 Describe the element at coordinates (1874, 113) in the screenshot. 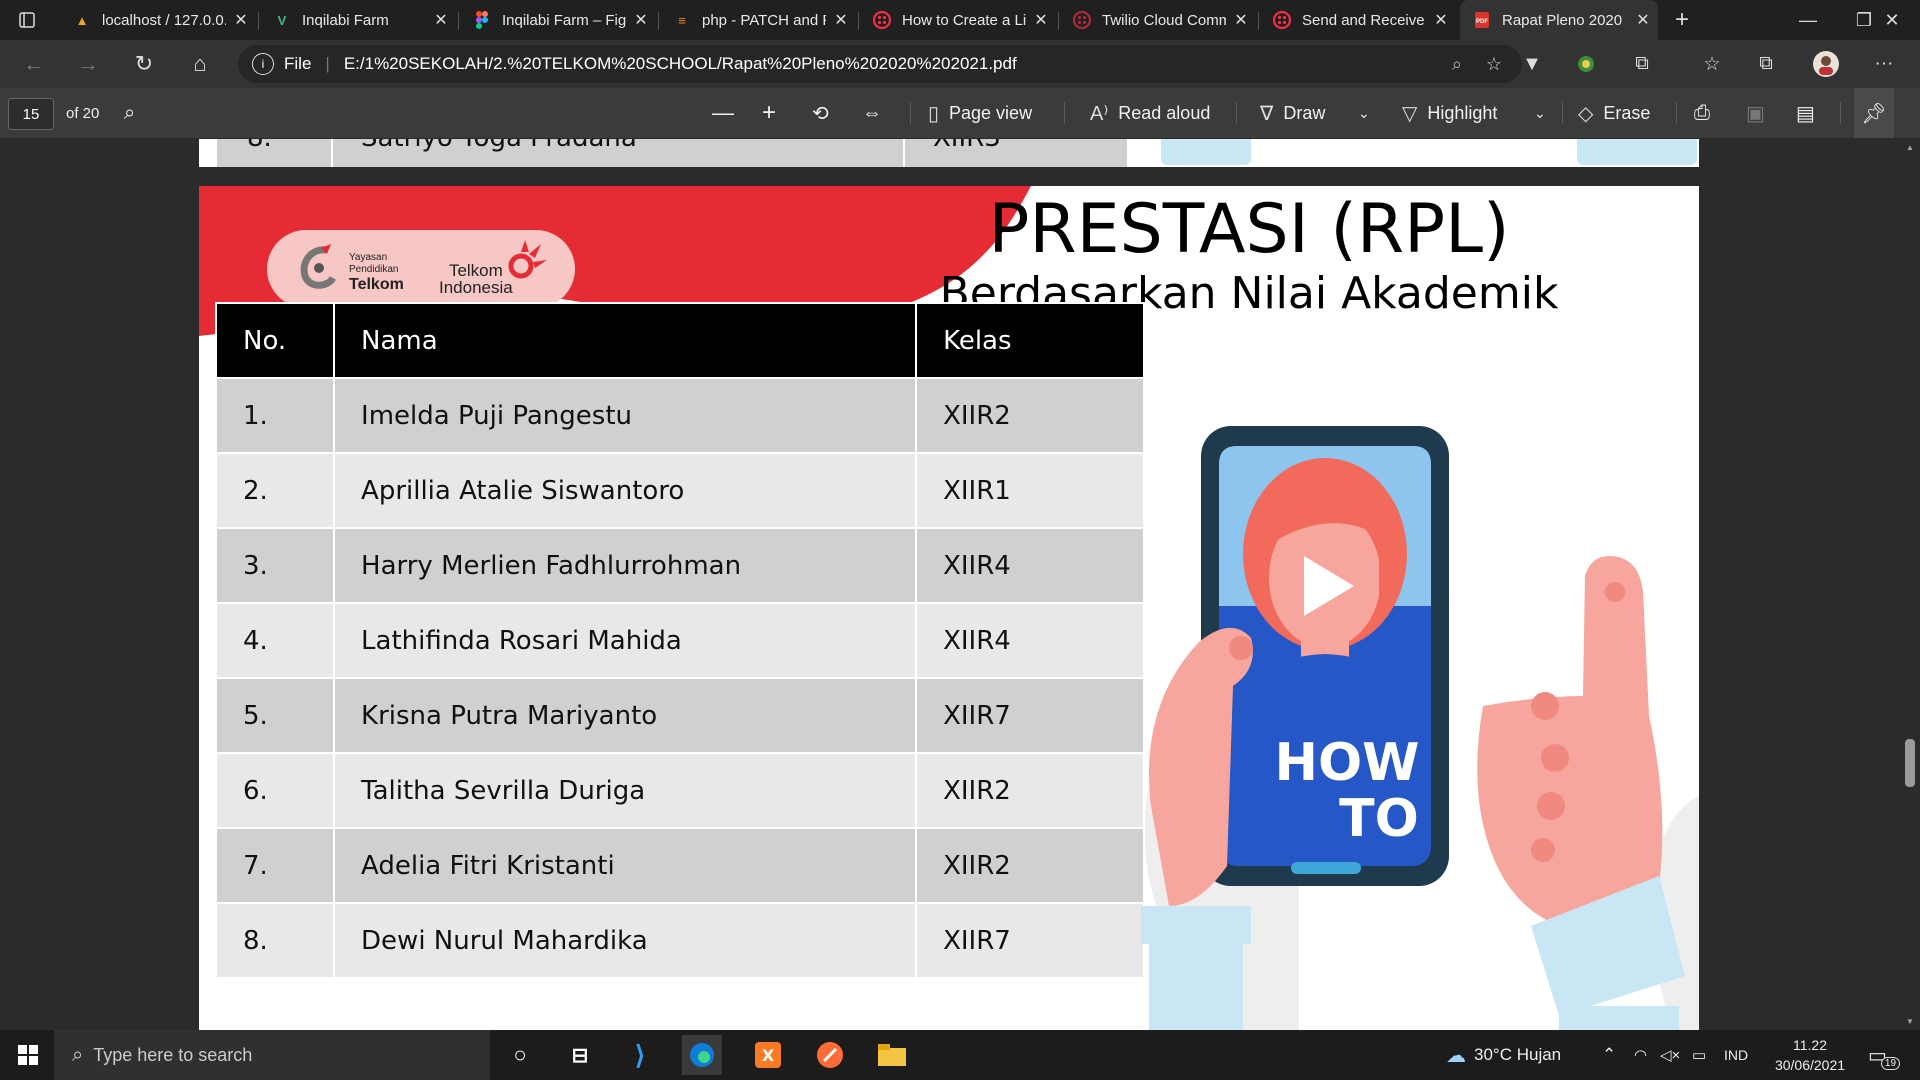

I see `pin-toolbar-icon: 📌︎` at that location.